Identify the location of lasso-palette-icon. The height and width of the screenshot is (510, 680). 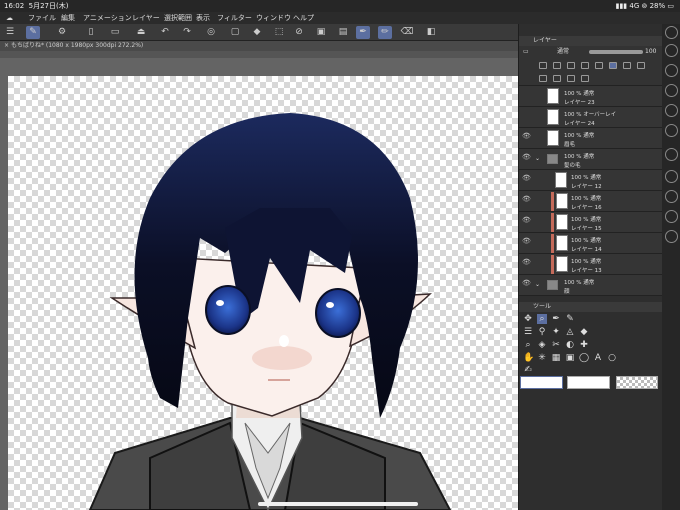
(671, 176).